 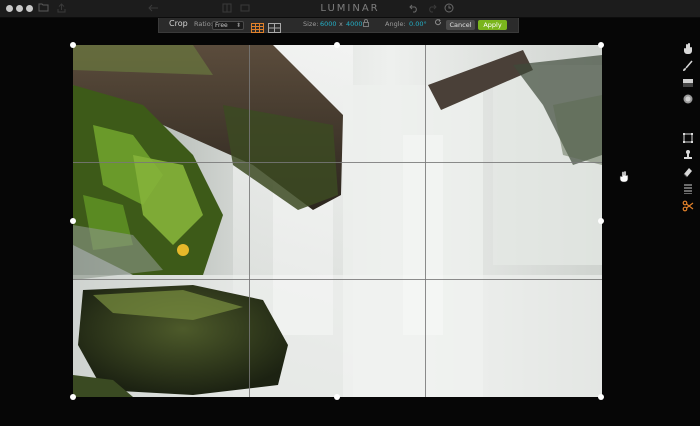 I want to click on crop-handle-top-right, so click(x=601, y=45).